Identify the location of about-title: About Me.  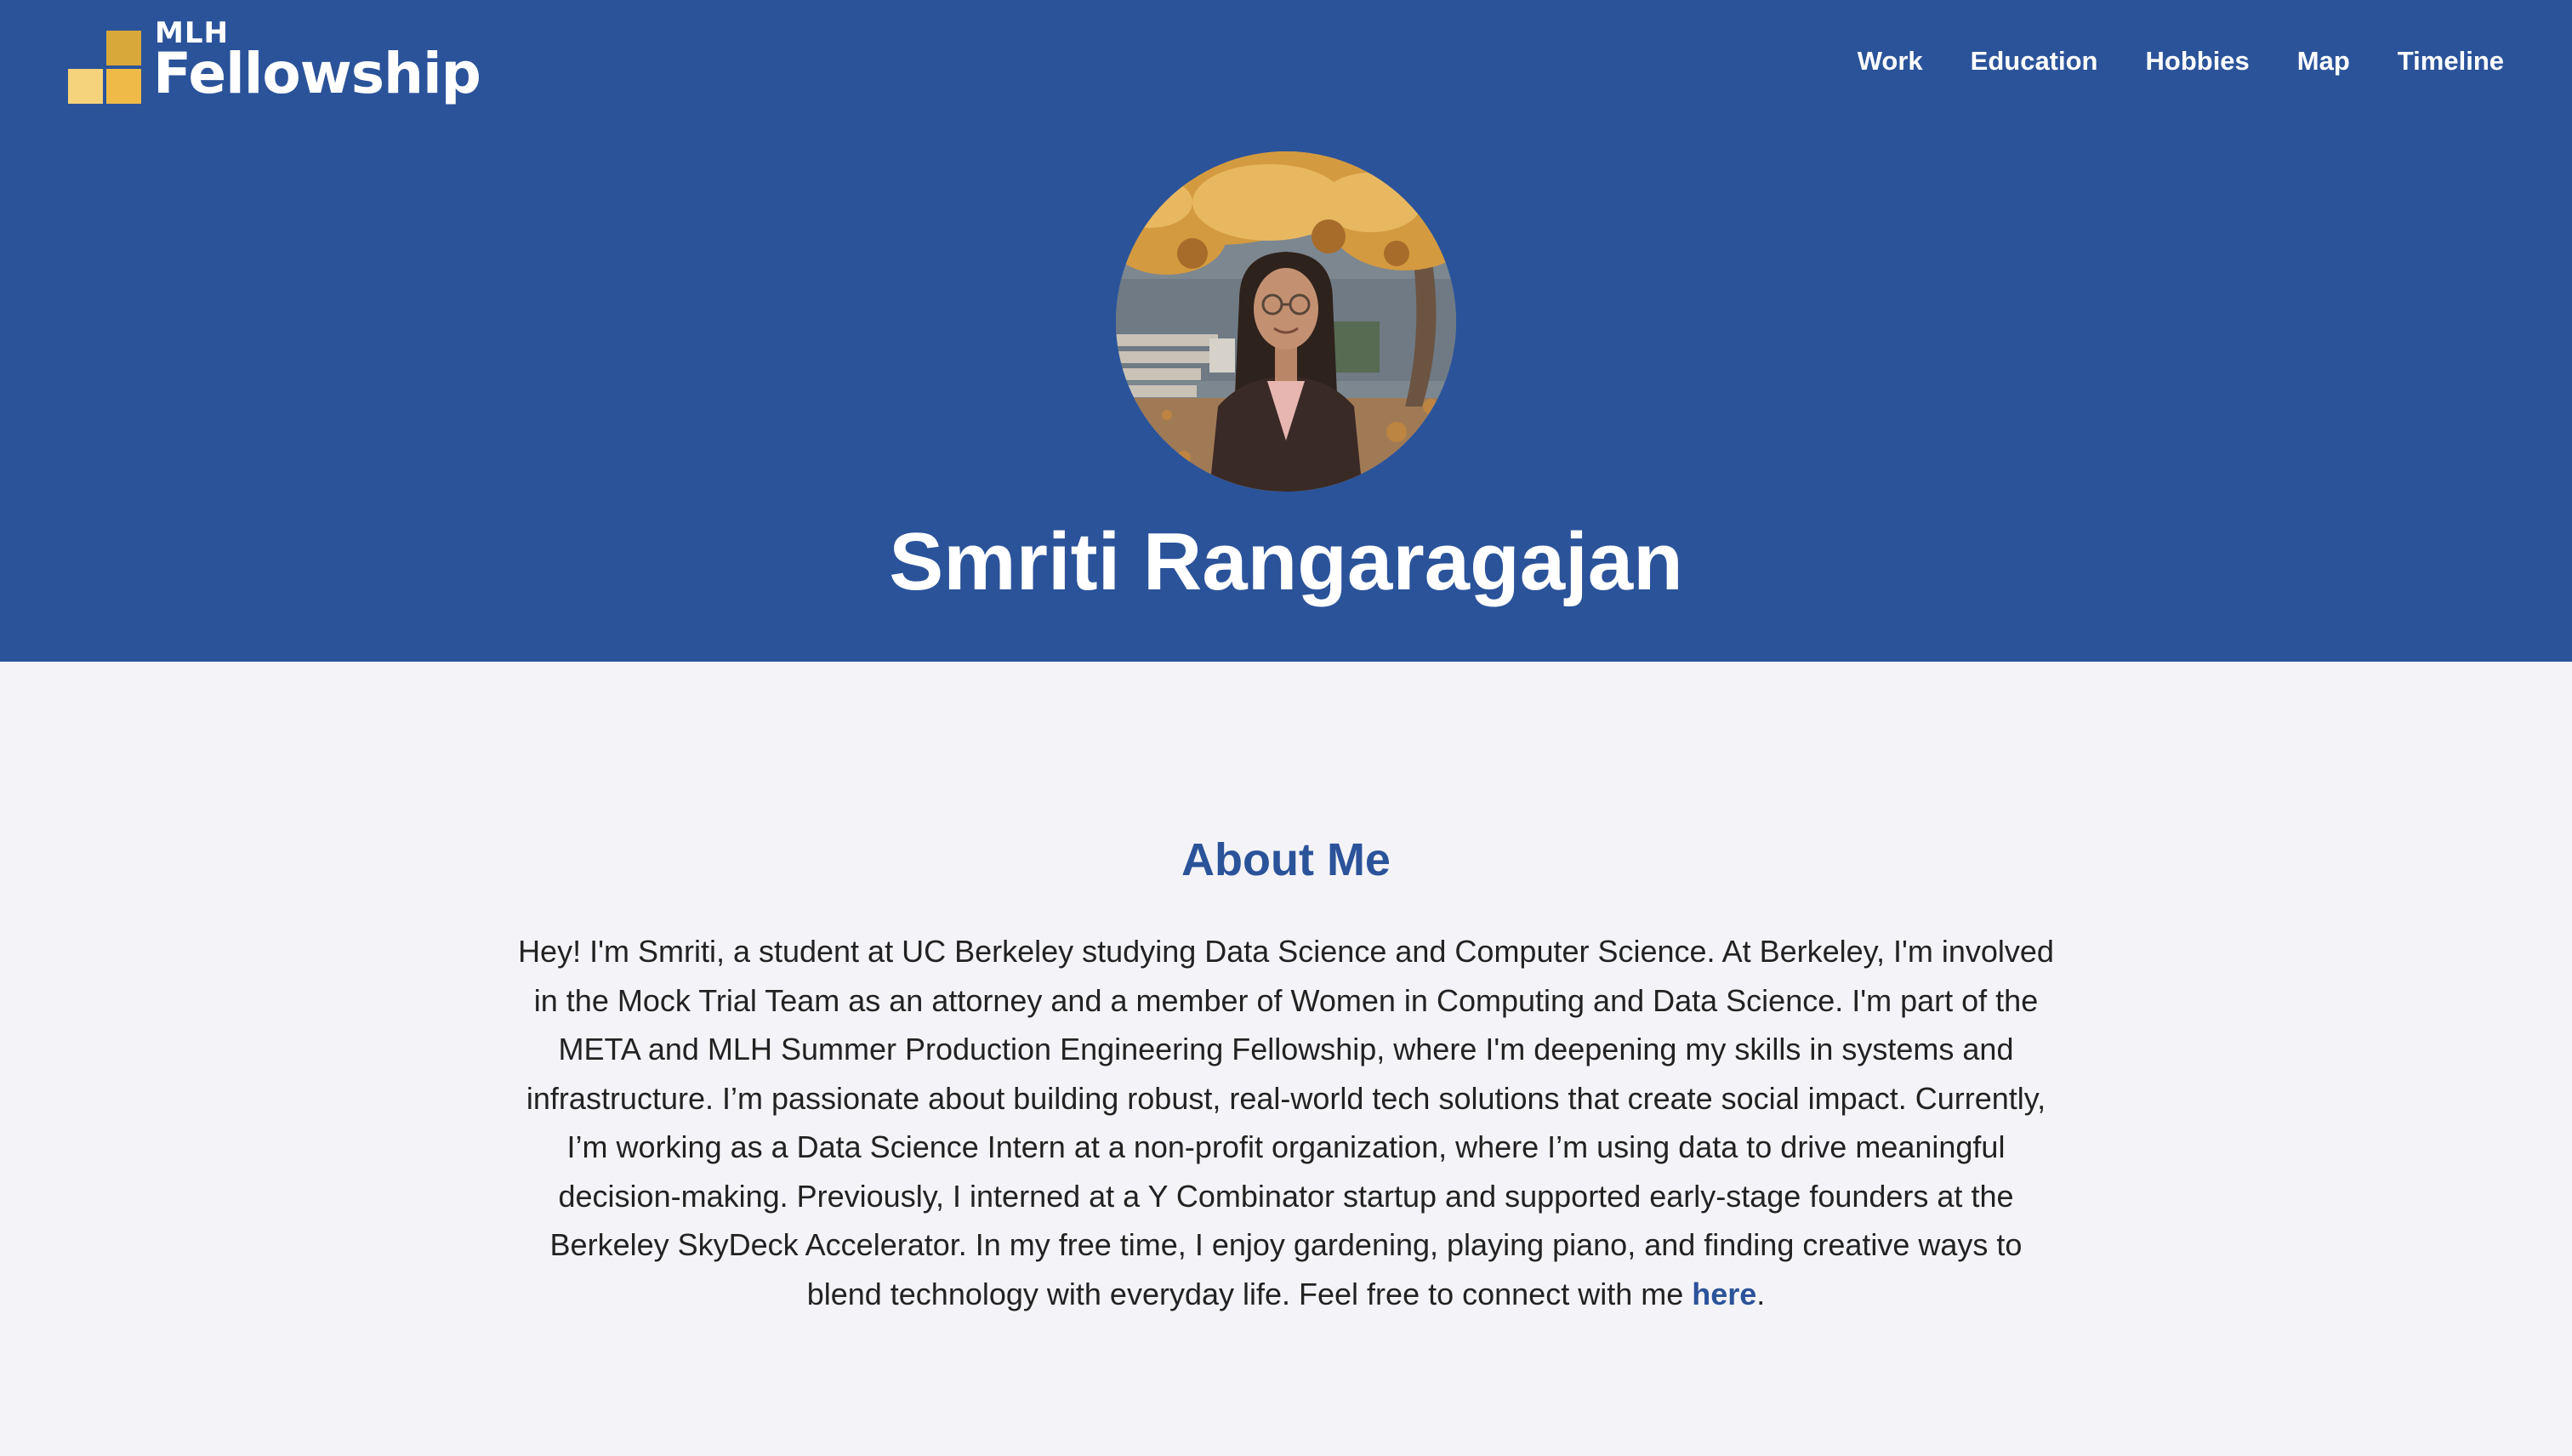
(1286, 859).